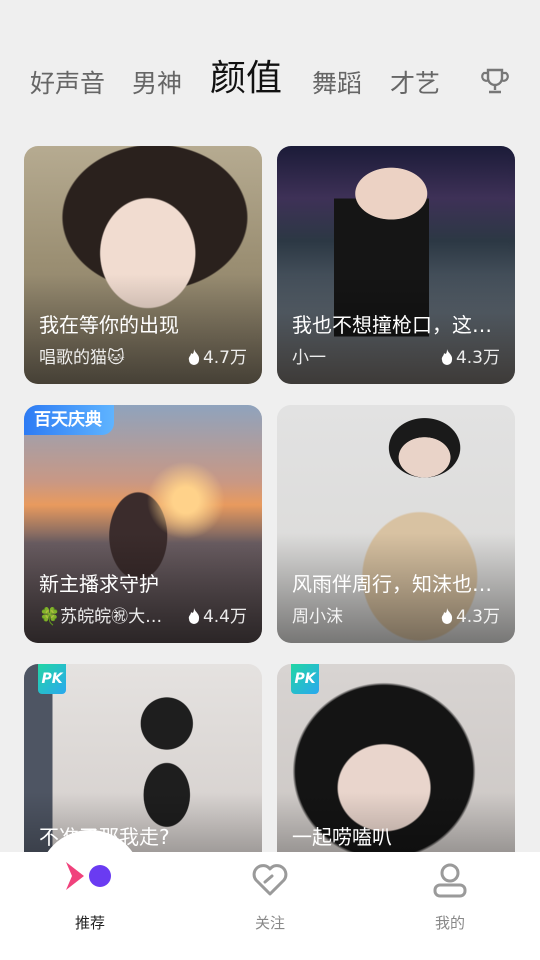  I want to click on profile-icon, so click(450, 880).